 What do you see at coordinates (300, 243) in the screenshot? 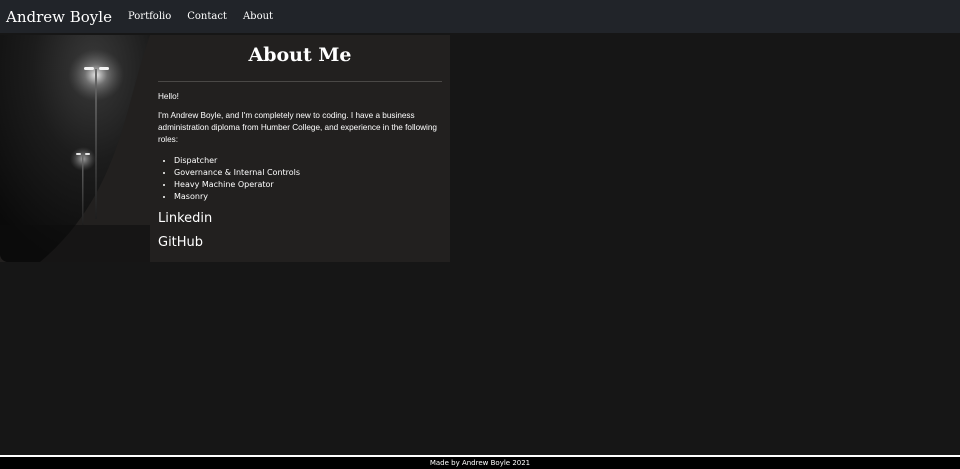
I see `github-link: GitHub` at bounding box center [300, 243].